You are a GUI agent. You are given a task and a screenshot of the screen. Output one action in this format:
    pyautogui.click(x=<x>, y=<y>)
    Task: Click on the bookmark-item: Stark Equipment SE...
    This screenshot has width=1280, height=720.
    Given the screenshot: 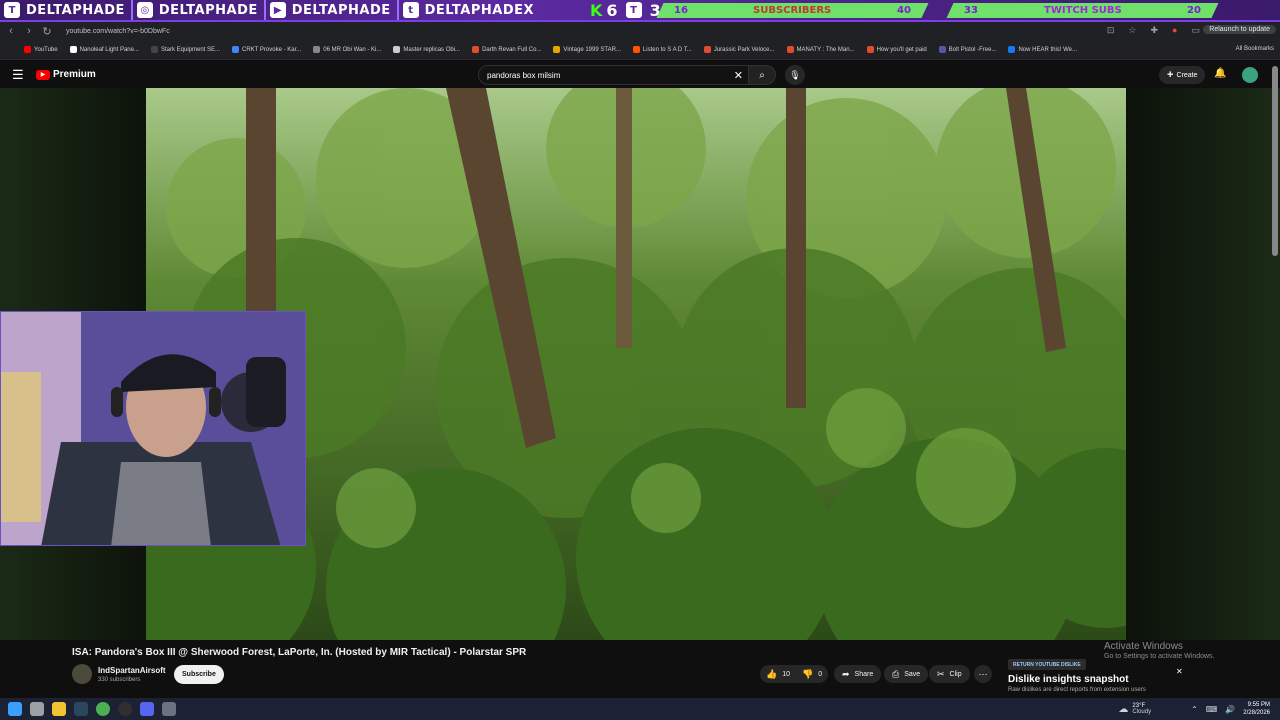 What is the action you would take?
    pyautogui.click(x=185, y=49)
    